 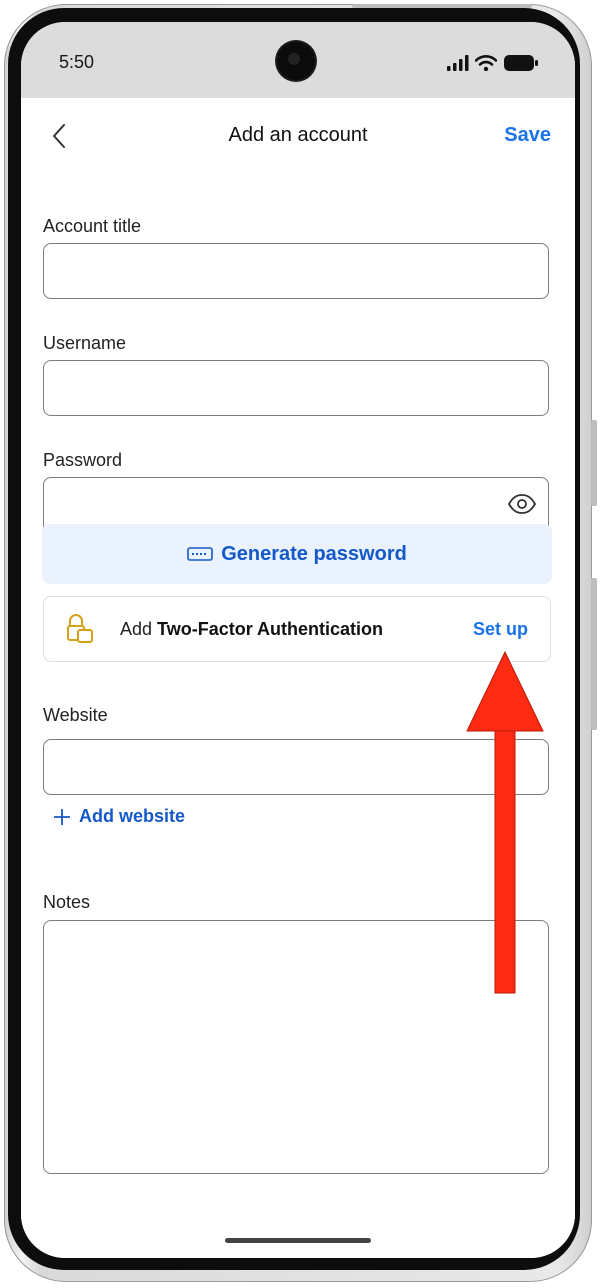 What do you see at coordinates (85, 343) in the screenshot?
I see `username-label: Username` at bounding box center [85, 343].